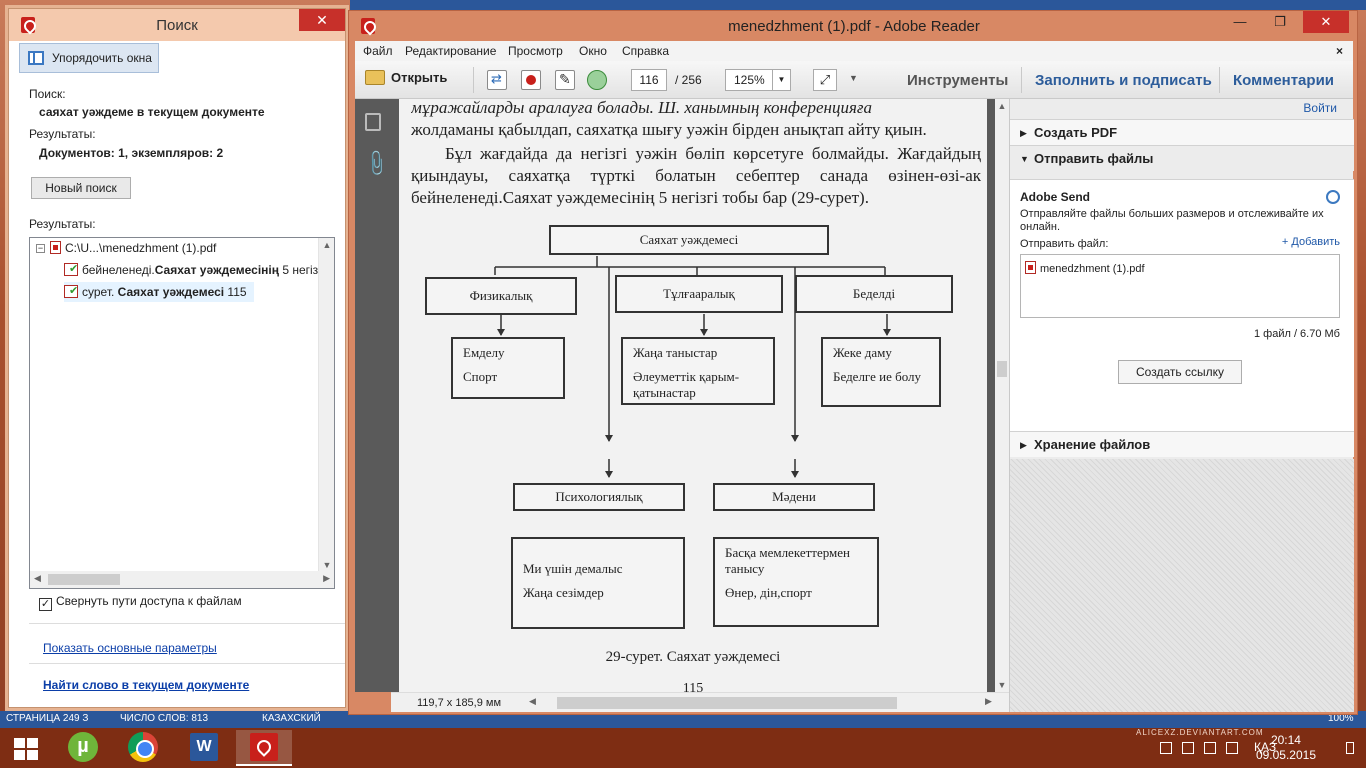 The height and width of the screenshot is (768, 1366). I want to click on diagram-node-psychological: Психологиялық, so click(599, 497).